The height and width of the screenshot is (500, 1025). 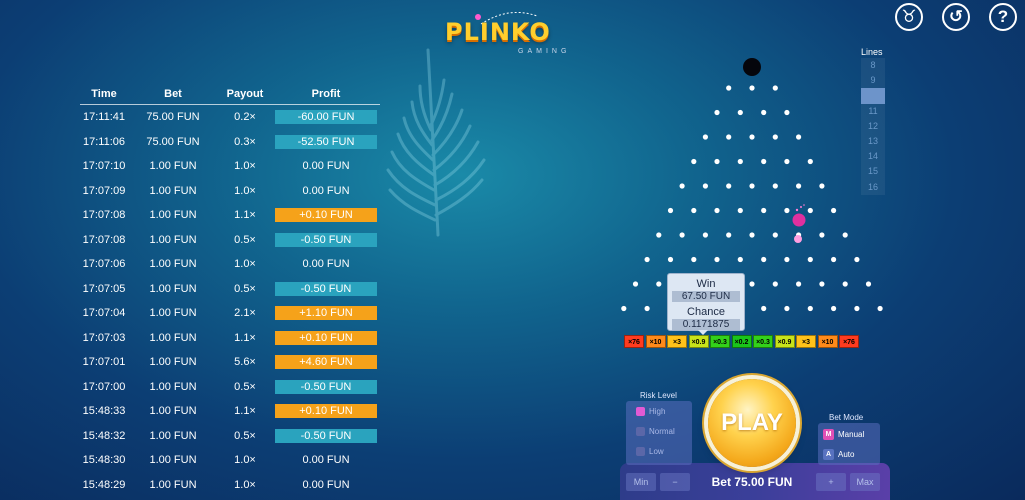 What do you see at coordinates (846, 417) in the screenshot?
I see `bet-mode-label: Bet Mode` at bounding box center [846, 417].